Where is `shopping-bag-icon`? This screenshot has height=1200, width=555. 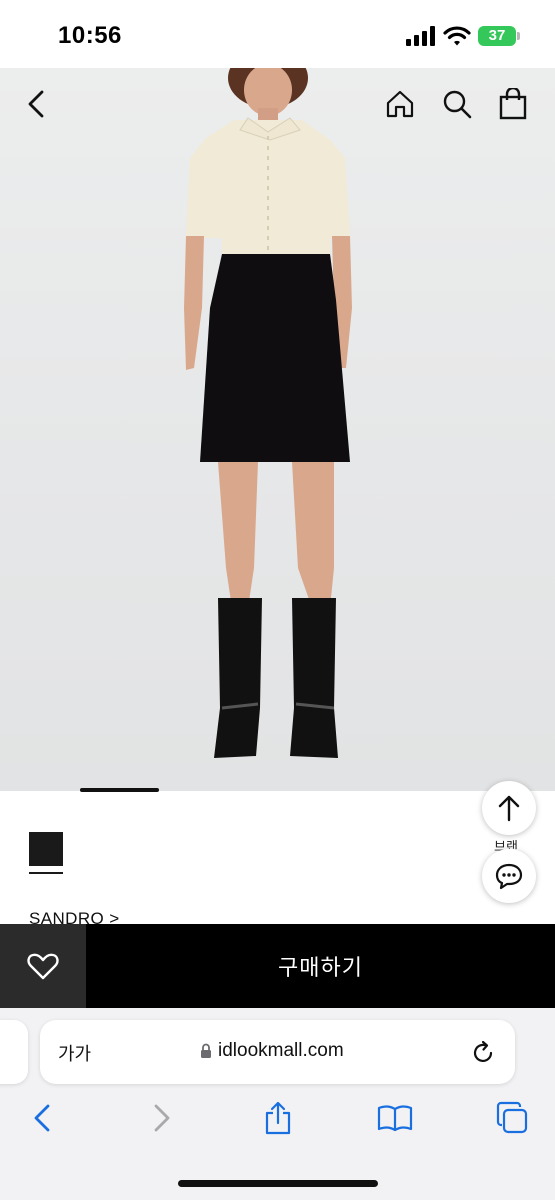
shopping-bag-icon is located at coordinates (513, 104).